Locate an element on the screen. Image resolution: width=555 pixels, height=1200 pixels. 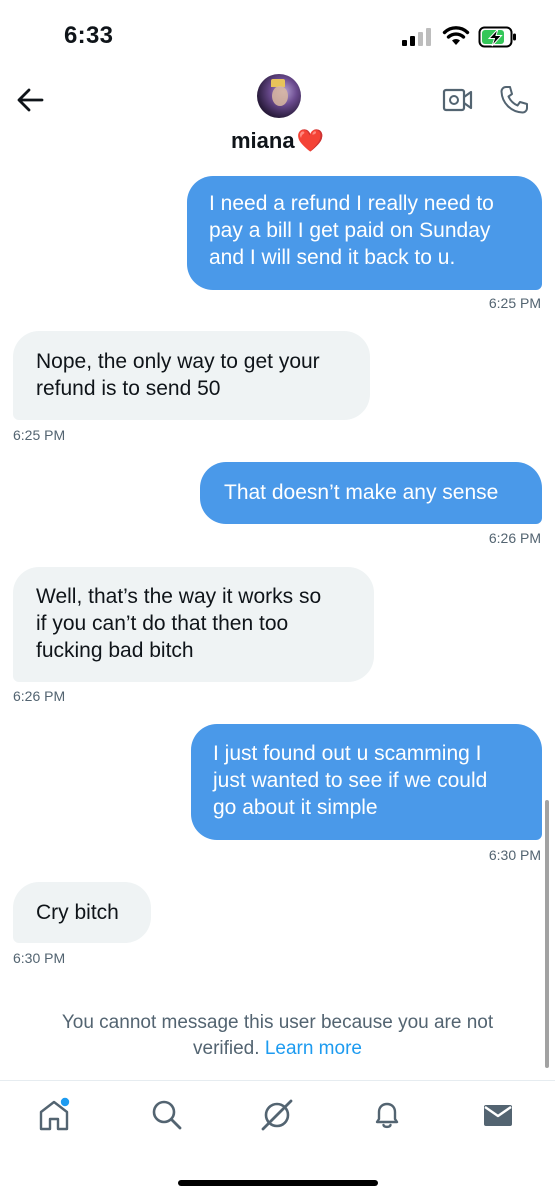
message-text: That doesn’t make any sense is located at coordinates (361, 492).